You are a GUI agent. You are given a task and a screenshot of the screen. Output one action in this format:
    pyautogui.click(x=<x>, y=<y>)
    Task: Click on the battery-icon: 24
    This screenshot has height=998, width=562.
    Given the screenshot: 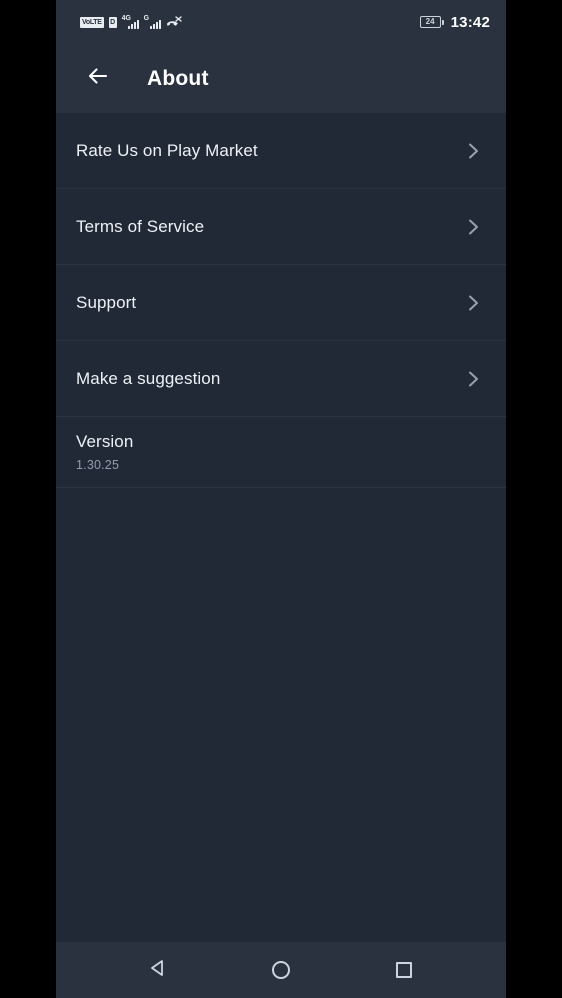 What is the action you would take?
    pyautogui.click(x=431, y=22)
    